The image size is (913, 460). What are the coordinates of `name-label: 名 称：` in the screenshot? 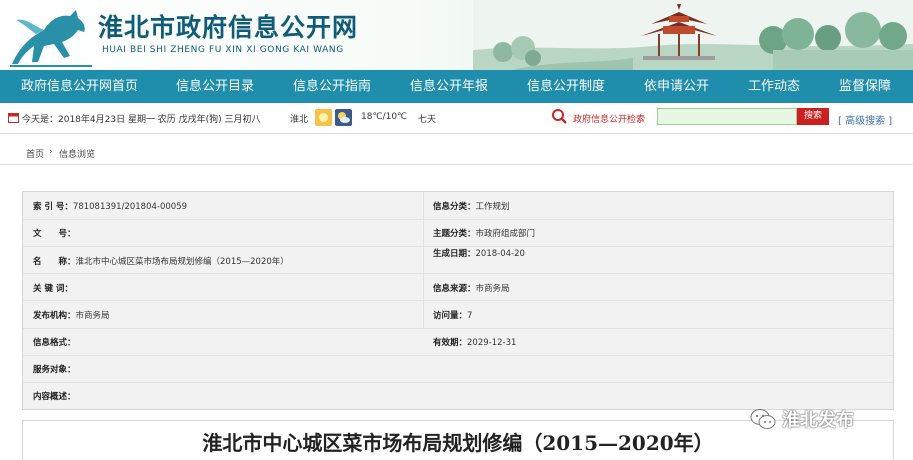 It's located at (54, 262).